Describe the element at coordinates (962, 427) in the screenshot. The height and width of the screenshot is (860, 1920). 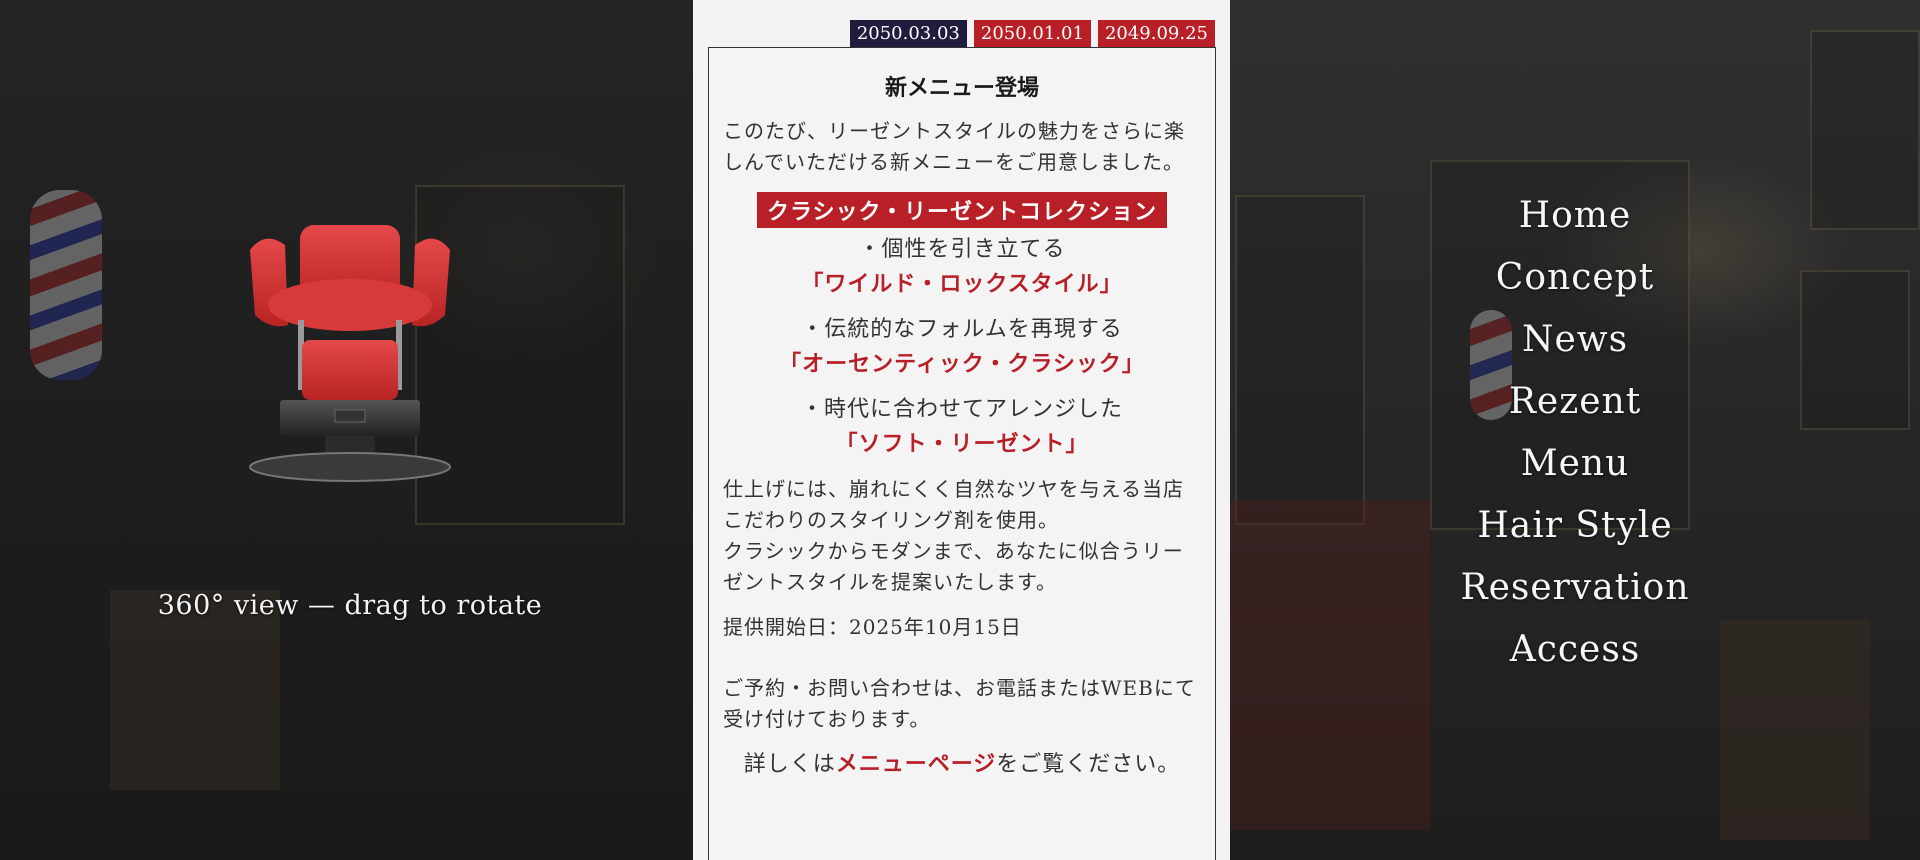
I see `style-item: ・時代に合わせてアレンジした 「ソフト・リーゼント」` at that location.